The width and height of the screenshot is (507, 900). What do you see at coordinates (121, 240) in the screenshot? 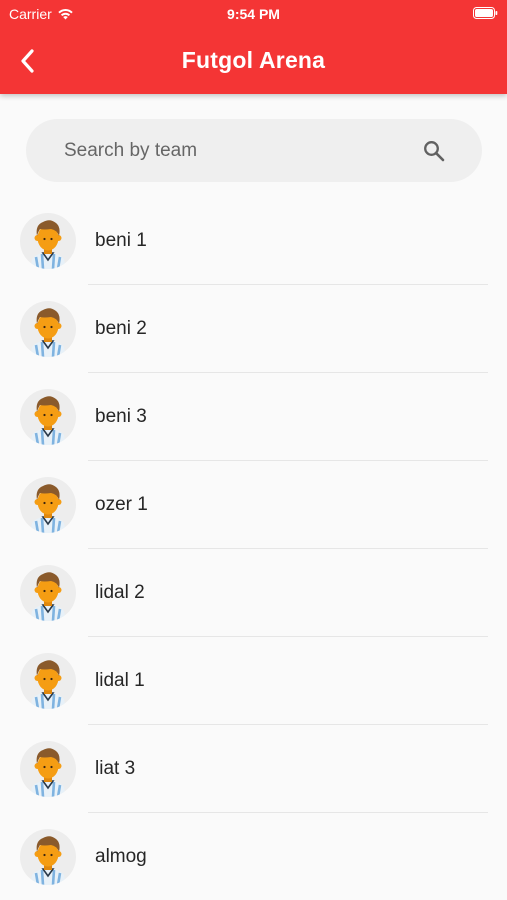
I see `team-name: beni 1` at bounding box center [121, 240].